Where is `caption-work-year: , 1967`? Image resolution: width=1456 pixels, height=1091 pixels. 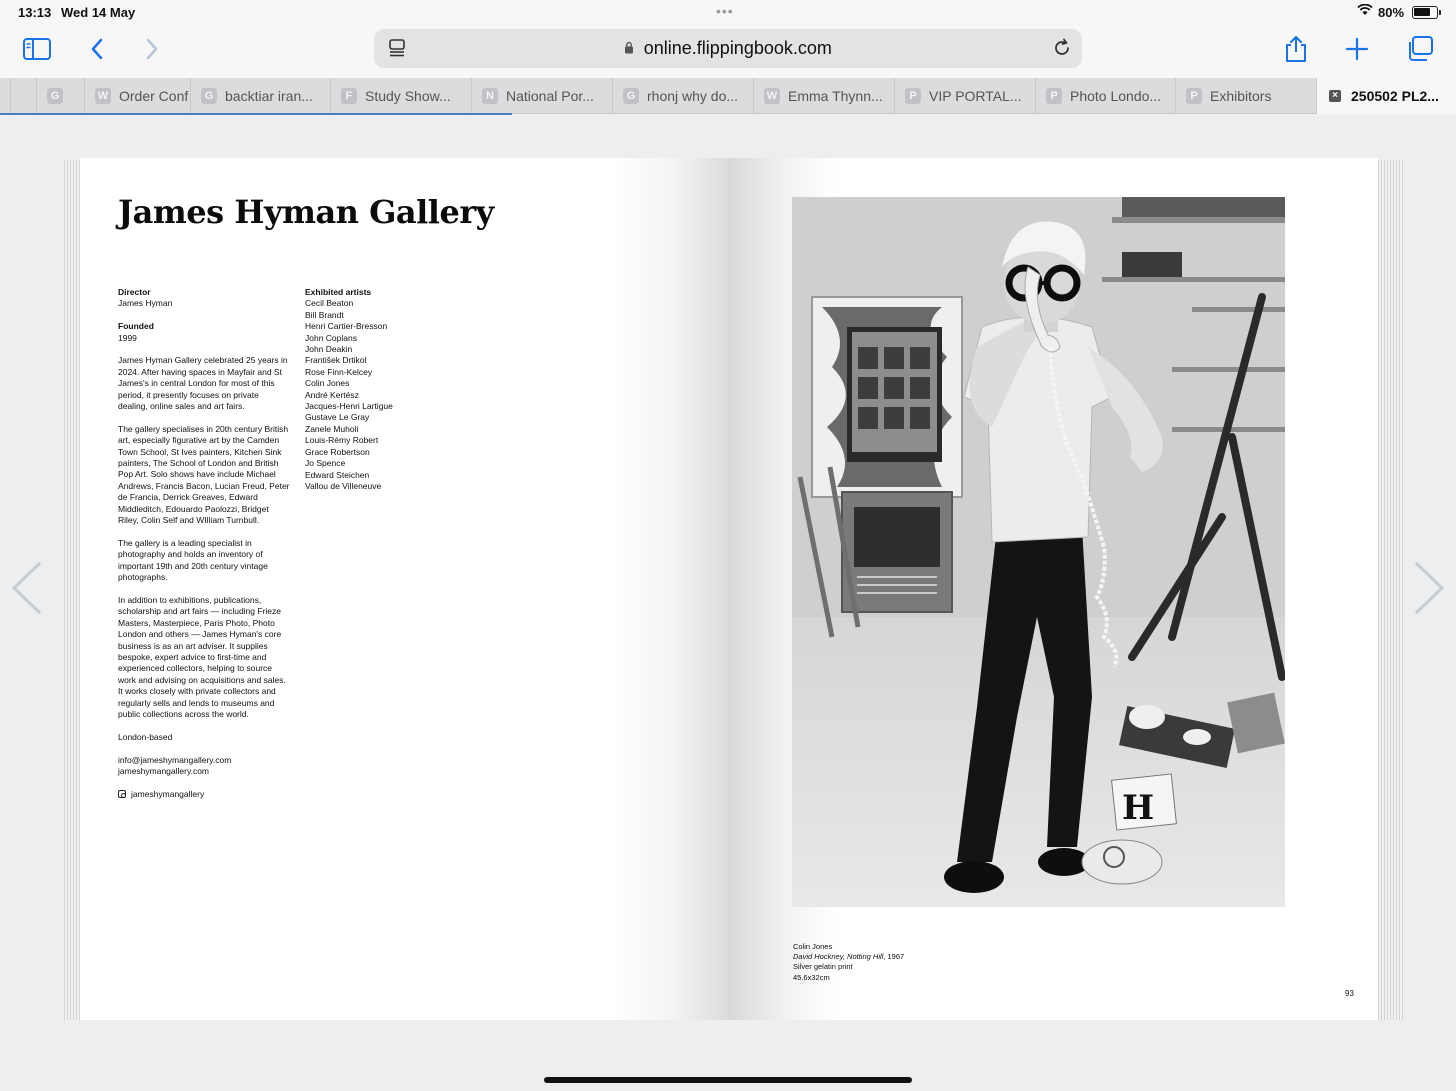 caption-work-year: , 1967 is located at coordinates (894, 957).